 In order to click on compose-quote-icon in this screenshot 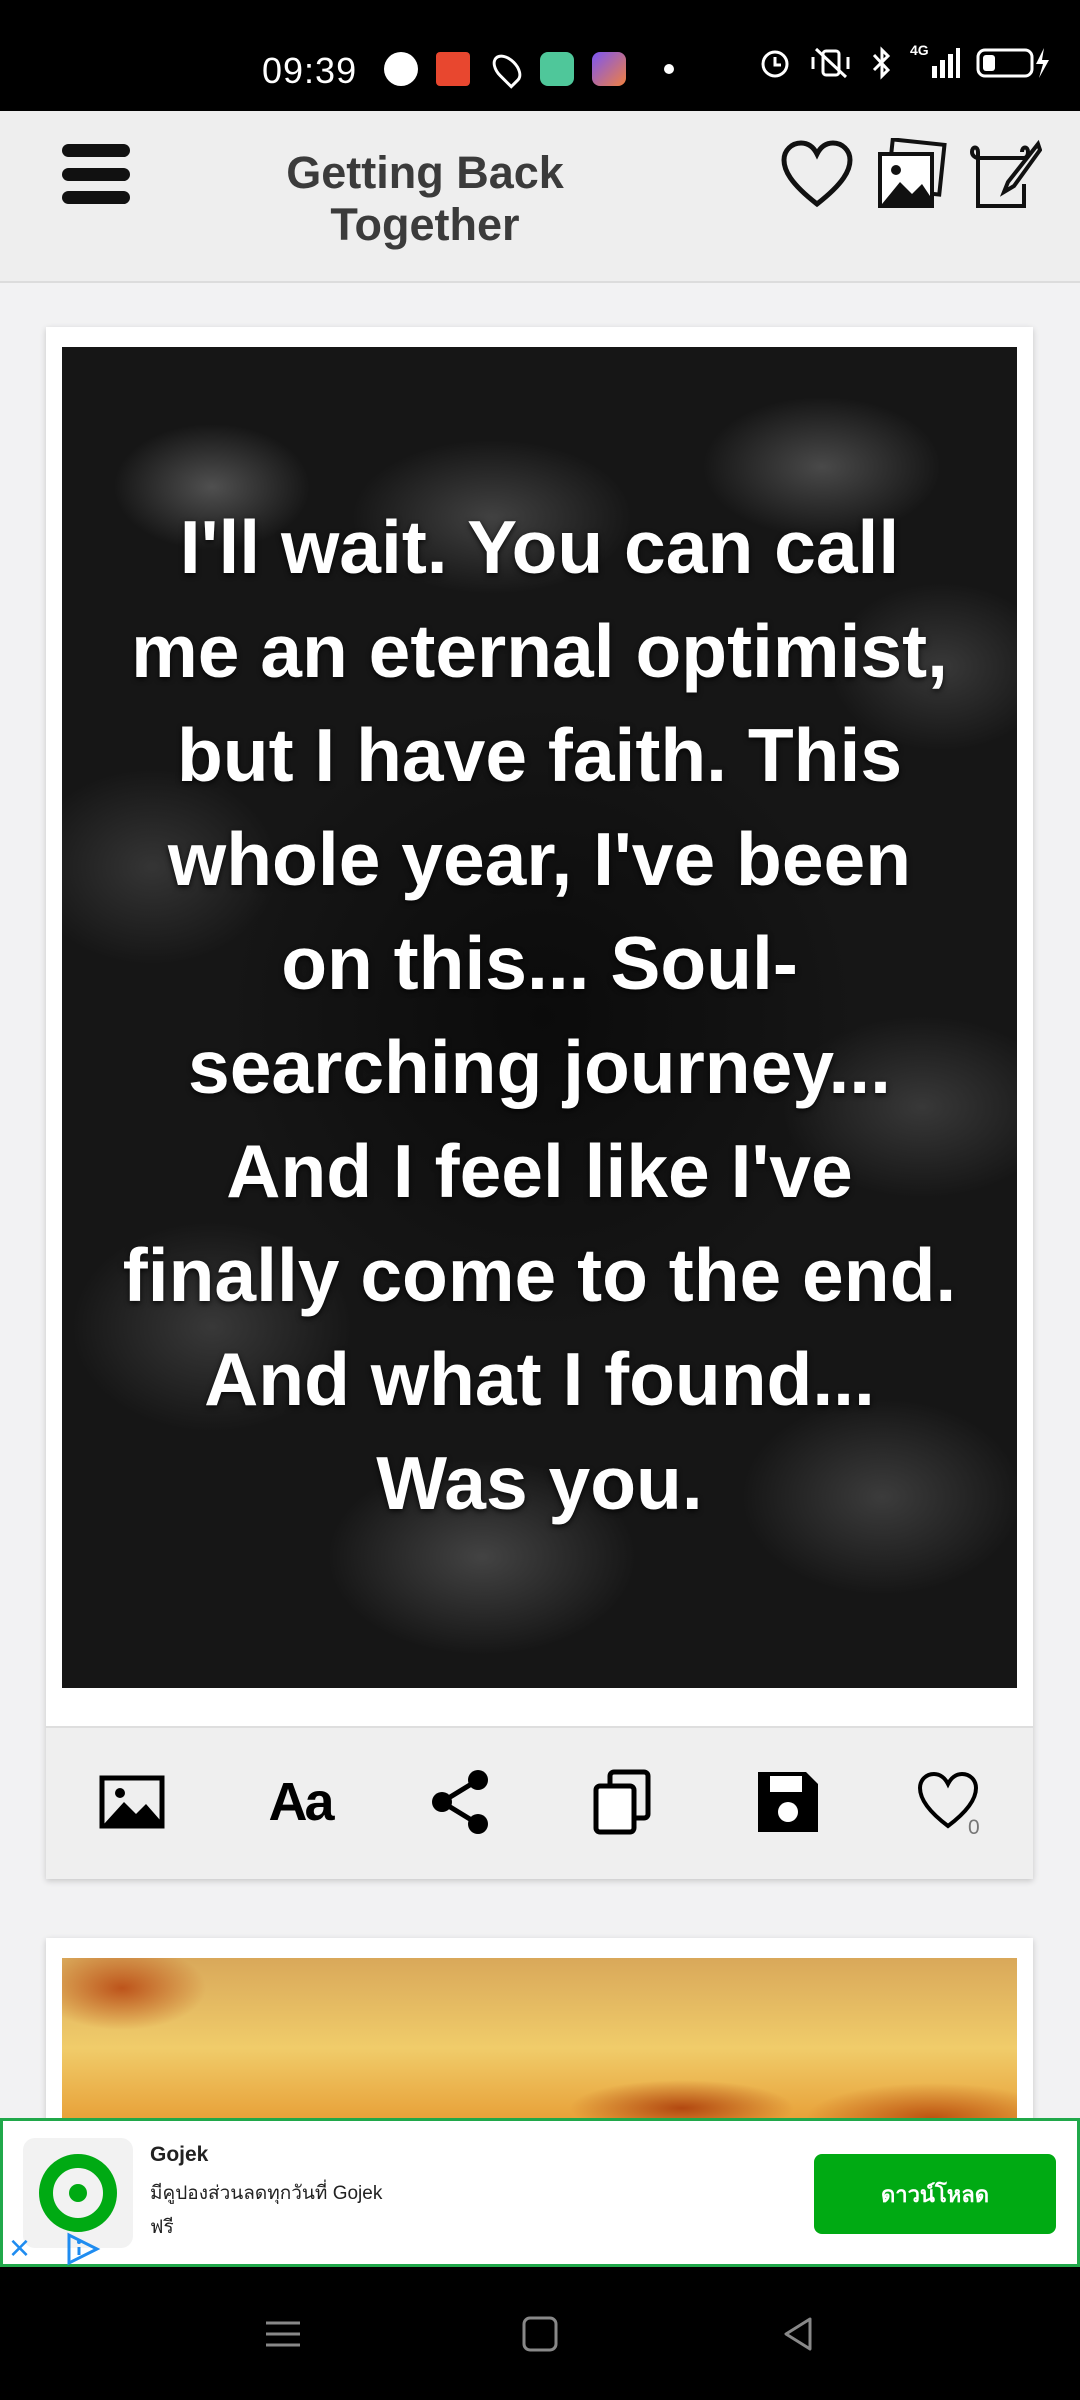, I will do `click(1005, 175)`.